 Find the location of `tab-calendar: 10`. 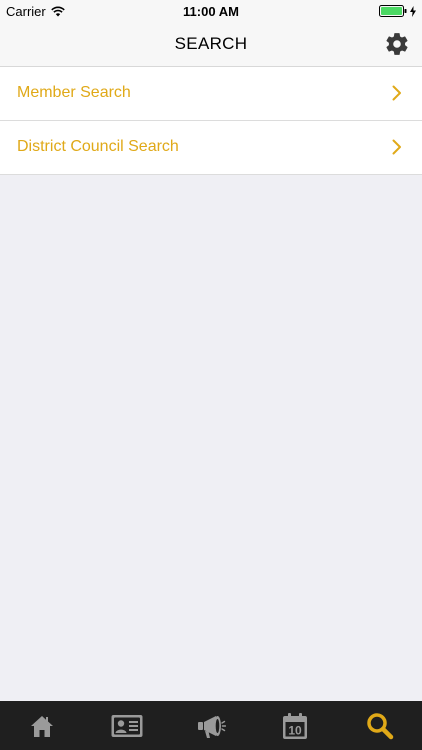

tab-calendar: 10 is located at coordinates (295, 725).